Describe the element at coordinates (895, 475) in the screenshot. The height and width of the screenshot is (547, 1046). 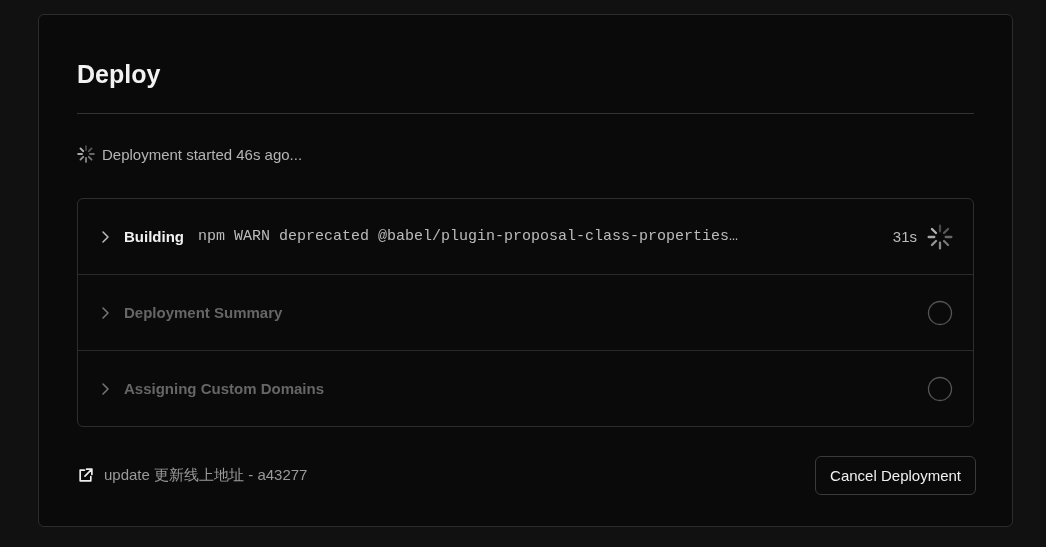
I see `cancel-deployment-button: Cancel Deployment` at that location.